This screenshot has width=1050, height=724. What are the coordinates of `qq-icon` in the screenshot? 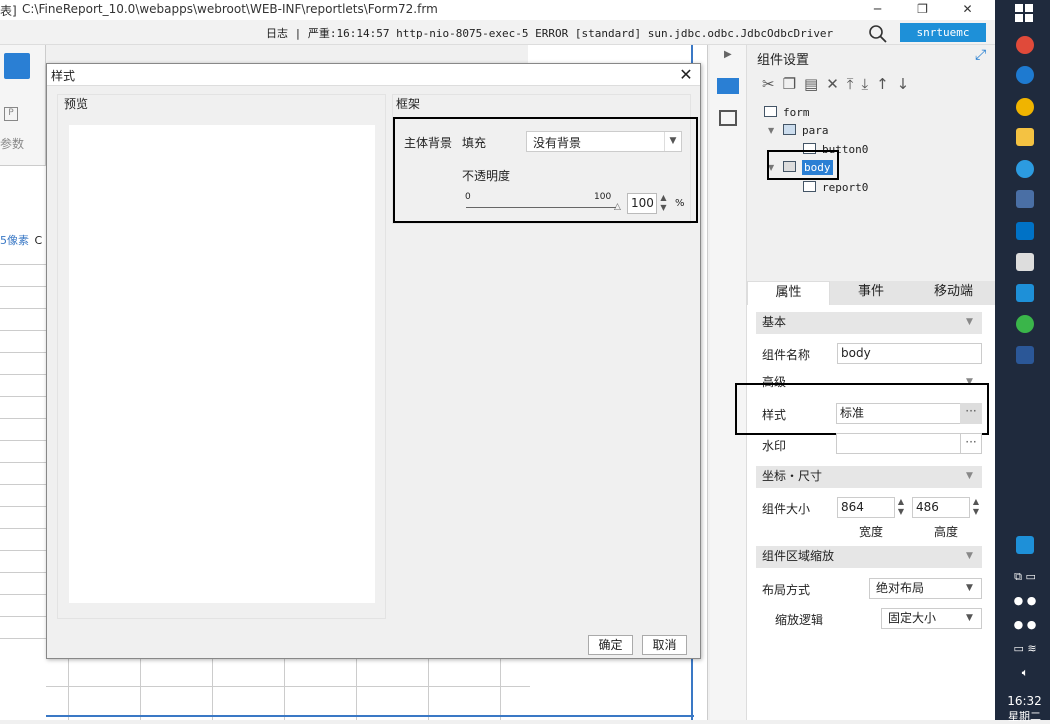 It's located at (1025, 545).